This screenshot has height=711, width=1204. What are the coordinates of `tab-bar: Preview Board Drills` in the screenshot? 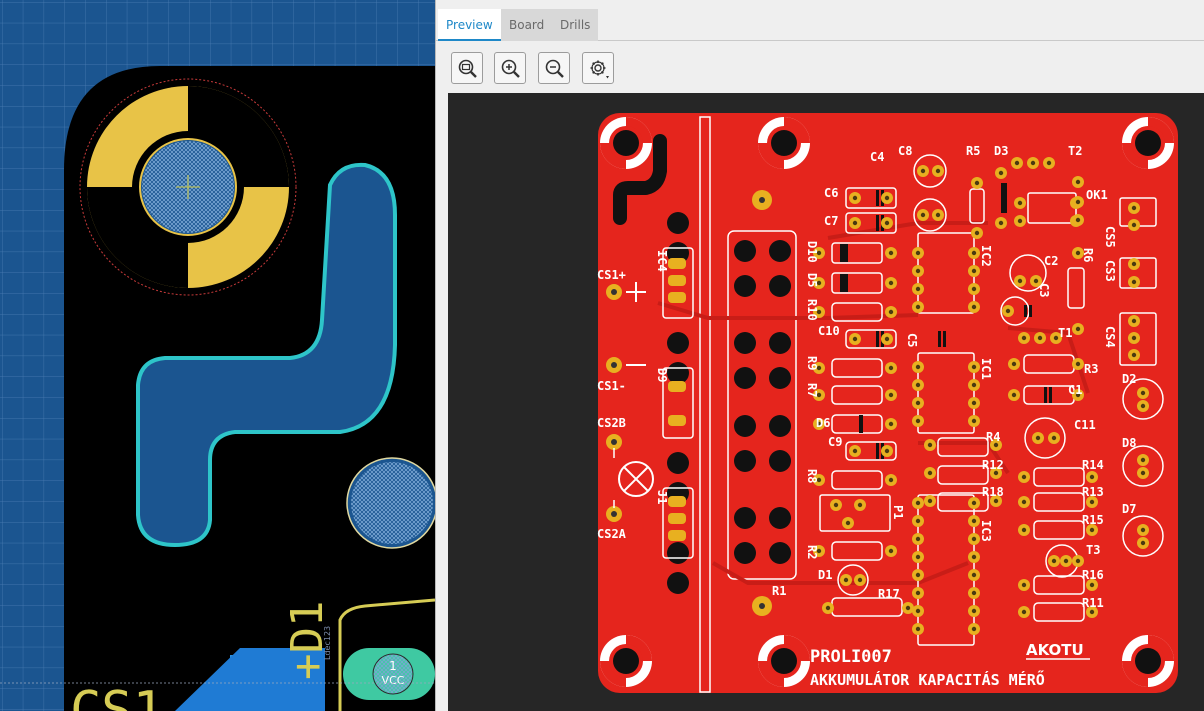 It's located at (820, 22).